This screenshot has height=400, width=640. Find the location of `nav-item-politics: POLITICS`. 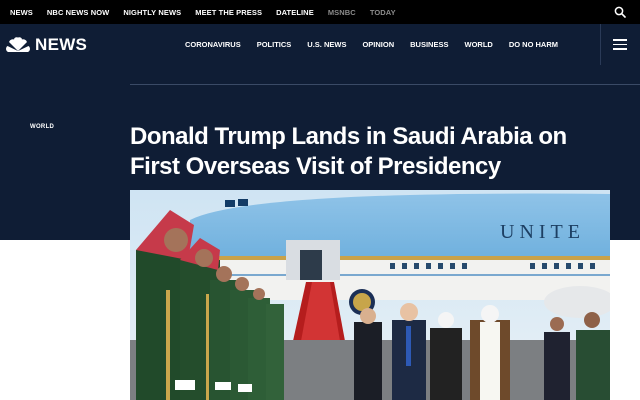

nav-item-politics: POLITICS is located at coordinates (274, 44).